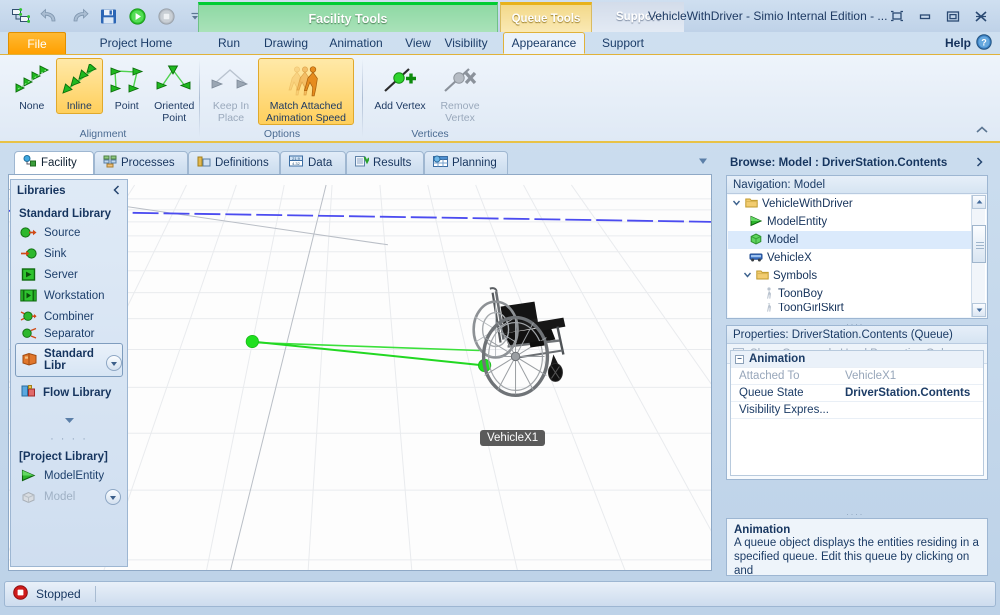 Image resolution: width=1000 pixels, height=615 pixels. Describe the element at coordinates (234, 163) in the screenshot. I see `tab-definitions: Definitions` at that location.